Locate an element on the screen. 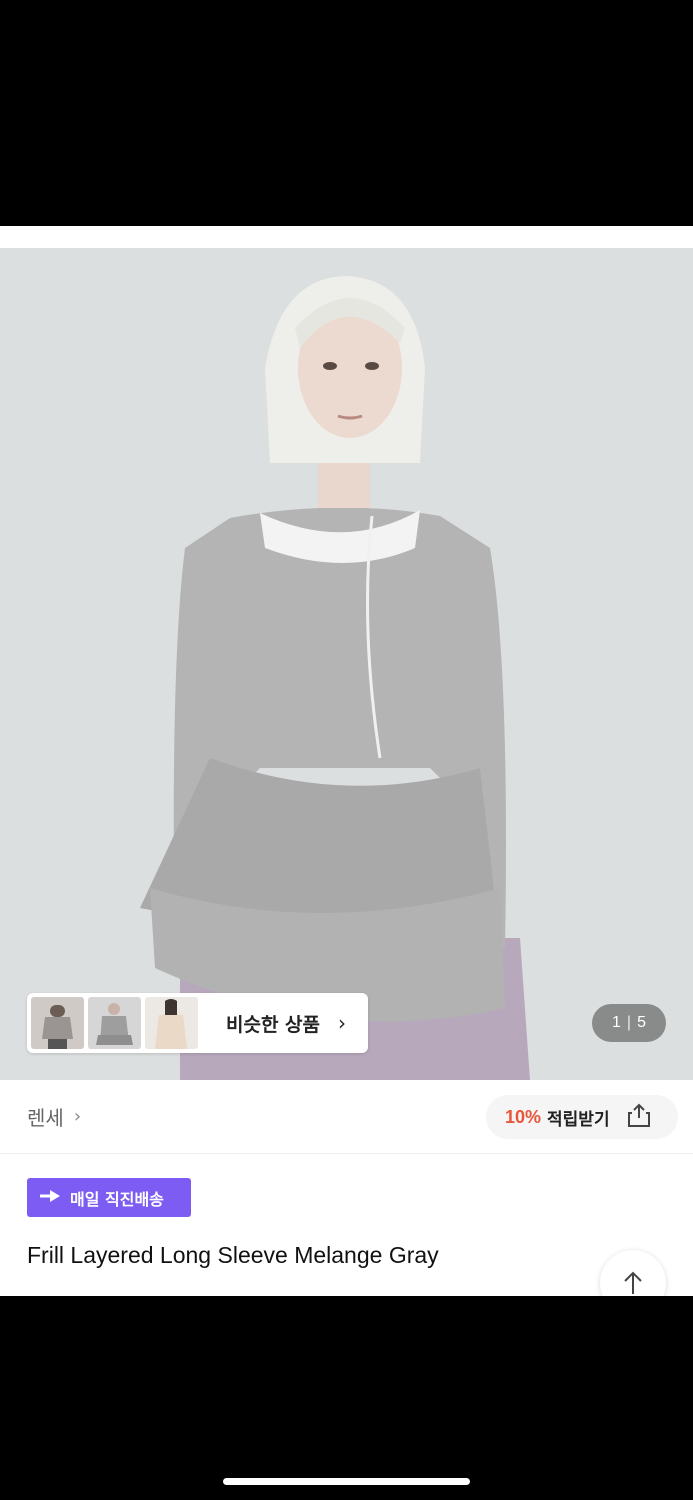  brand-link: 렌세 › is located at coordinates (54, 1116).